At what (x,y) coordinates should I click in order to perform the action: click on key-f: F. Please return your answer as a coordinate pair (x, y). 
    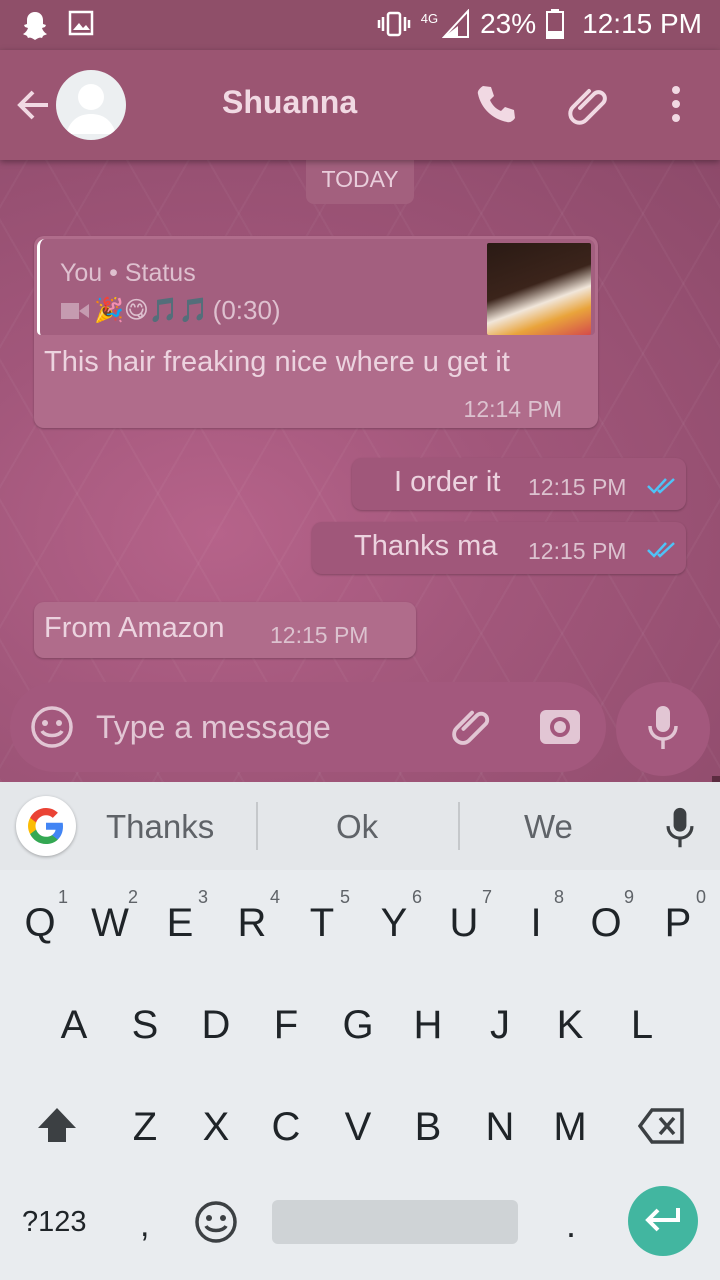
    Looking at the image, I should click on (286, 1025).